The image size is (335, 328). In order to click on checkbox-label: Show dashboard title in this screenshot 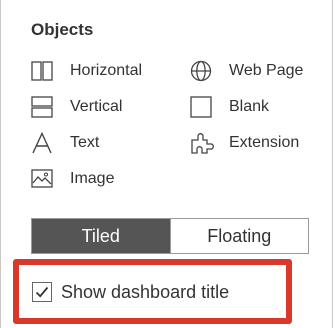, I will do `click(145, 291)`.